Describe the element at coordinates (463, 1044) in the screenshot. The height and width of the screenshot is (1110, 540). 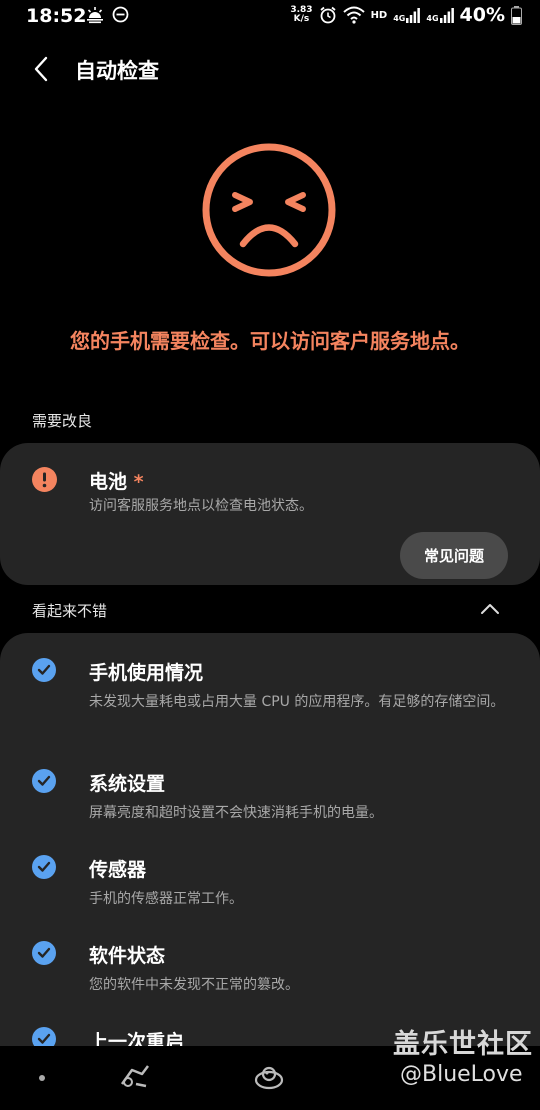
I see `watermark-title: 盖乐世社区` at that location.